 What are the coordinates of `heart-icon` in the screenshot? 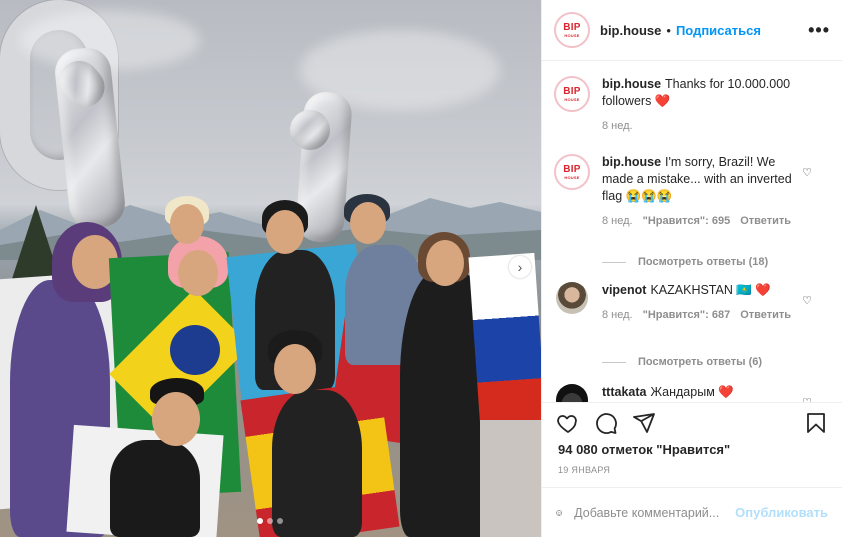 It's located at (567, 423).